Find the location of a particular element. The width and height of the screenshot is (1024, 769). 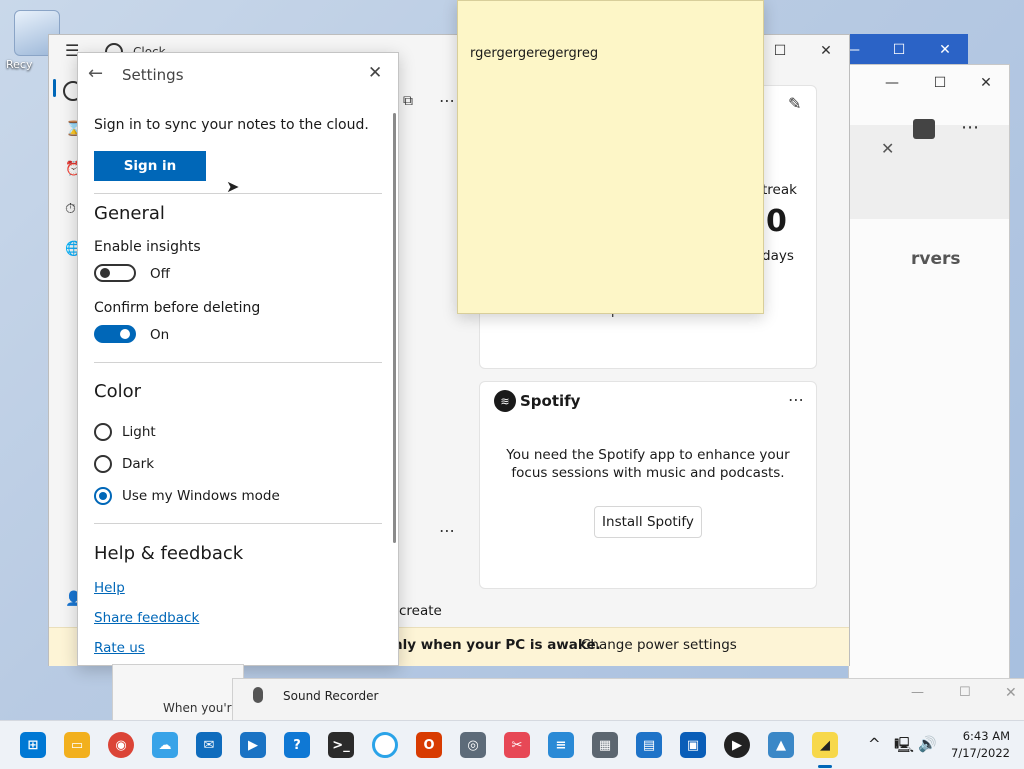

share-feedback-link: Share feedback is located at coordinates (146, 618).